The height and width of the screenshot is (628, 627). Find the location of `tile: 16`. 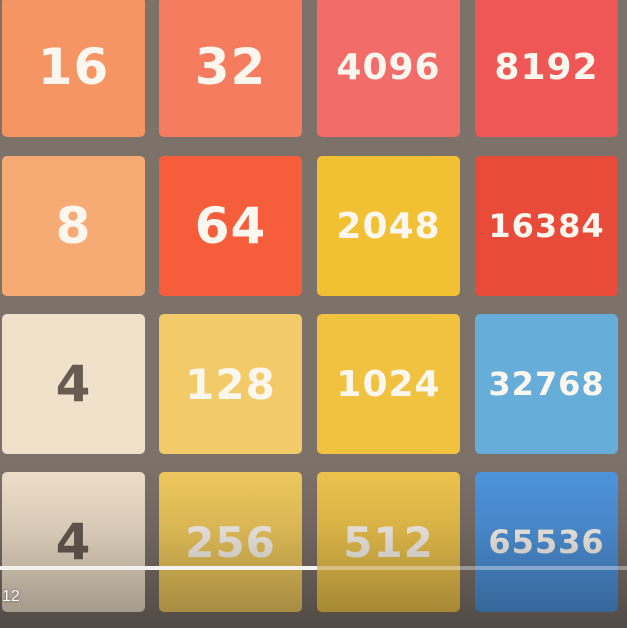

tile: 16 is located at coordinates (73, 68).